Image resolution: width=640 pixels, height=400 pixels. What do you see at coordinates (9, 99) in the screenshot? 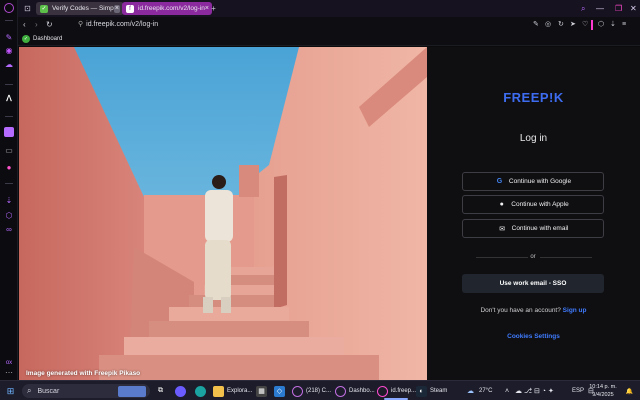
I see `aria-icon: ᐱ` at bounding box center [9, 99].